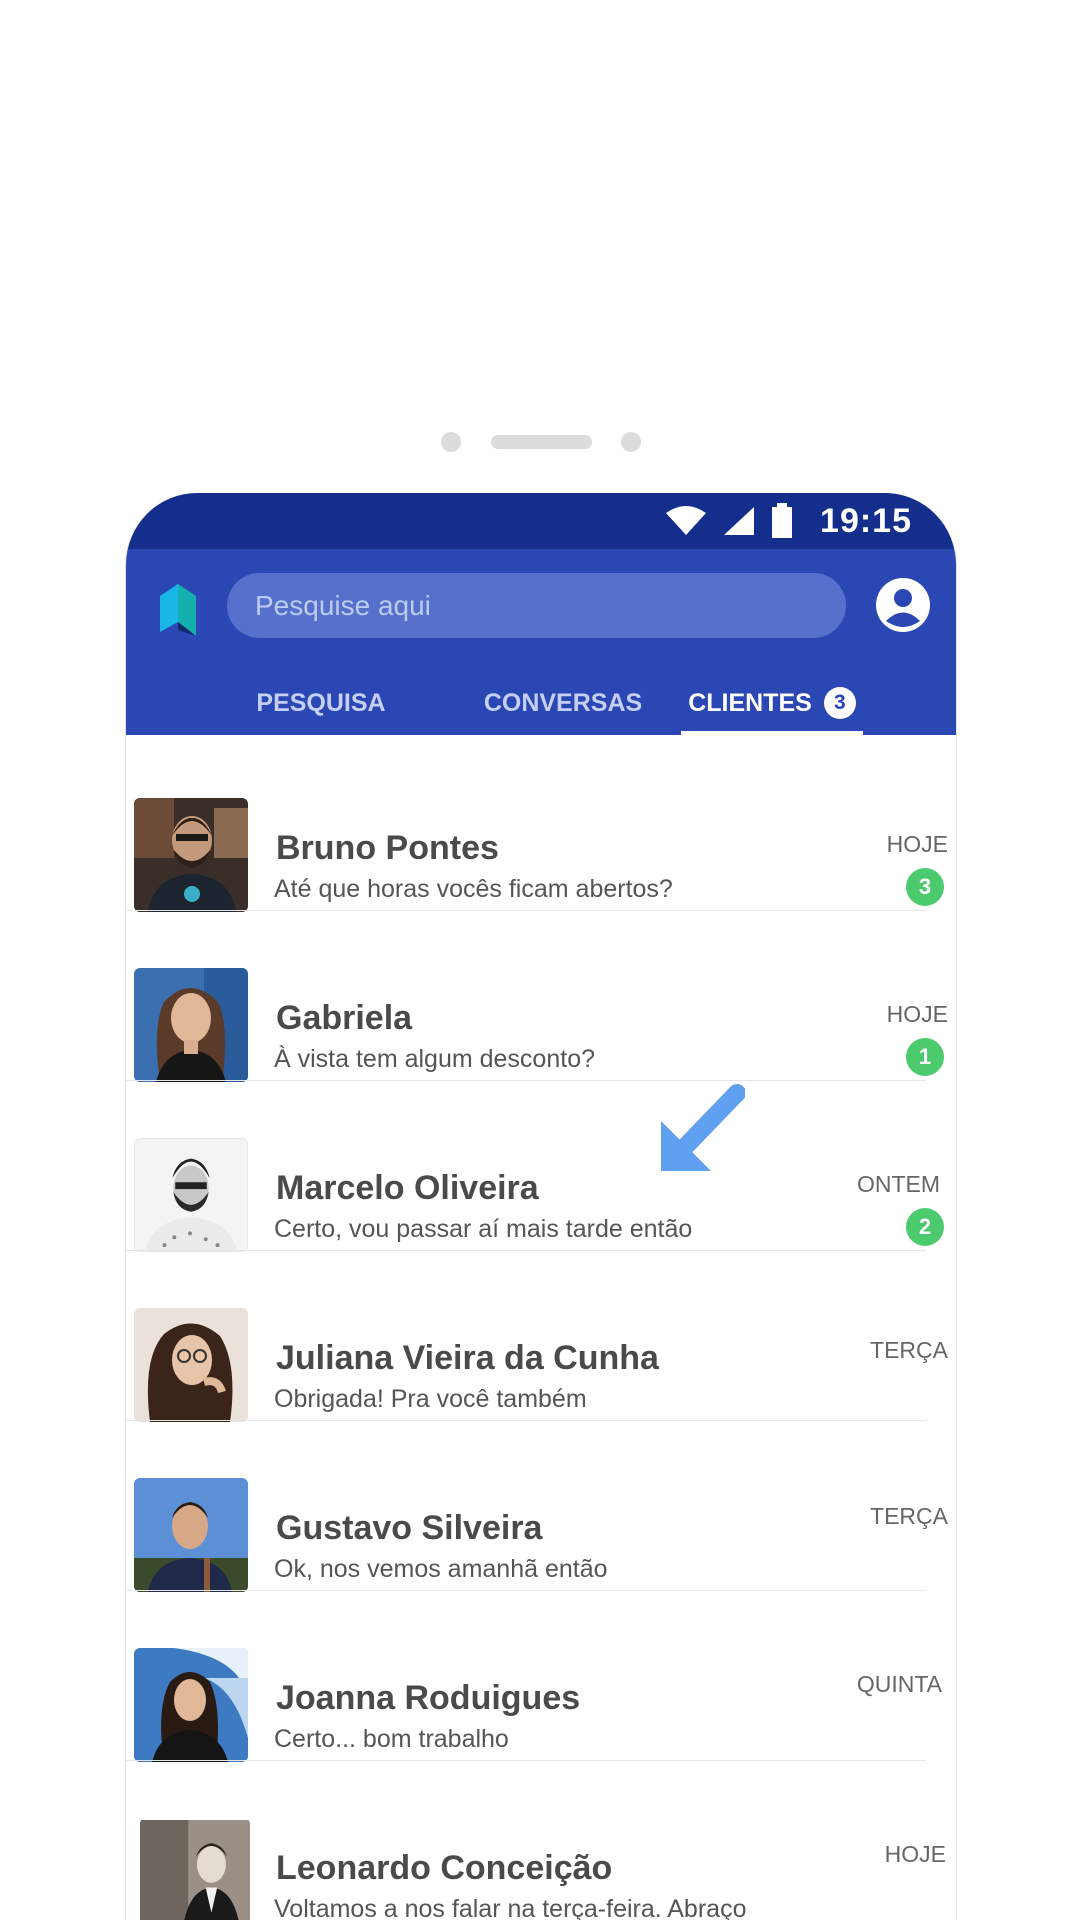 This screenshot has width=1080, height=1920. Describe the element at coordinates (473, 889) in the screenshot. I see `last-message: Até que horas vocês ficam abertos?` at that location.